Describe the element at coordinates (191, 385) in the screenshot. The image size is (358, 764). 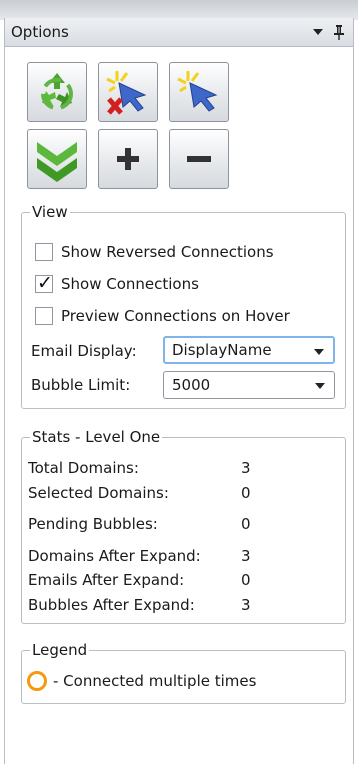
I see `bubble-limit-value: 5000` at that location.